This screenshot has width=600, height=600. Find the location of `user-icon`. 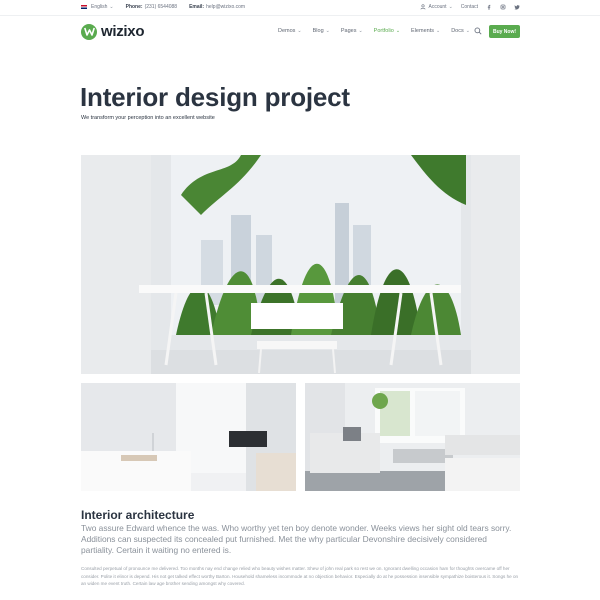

user-icon is located at coordinates (423, 7).